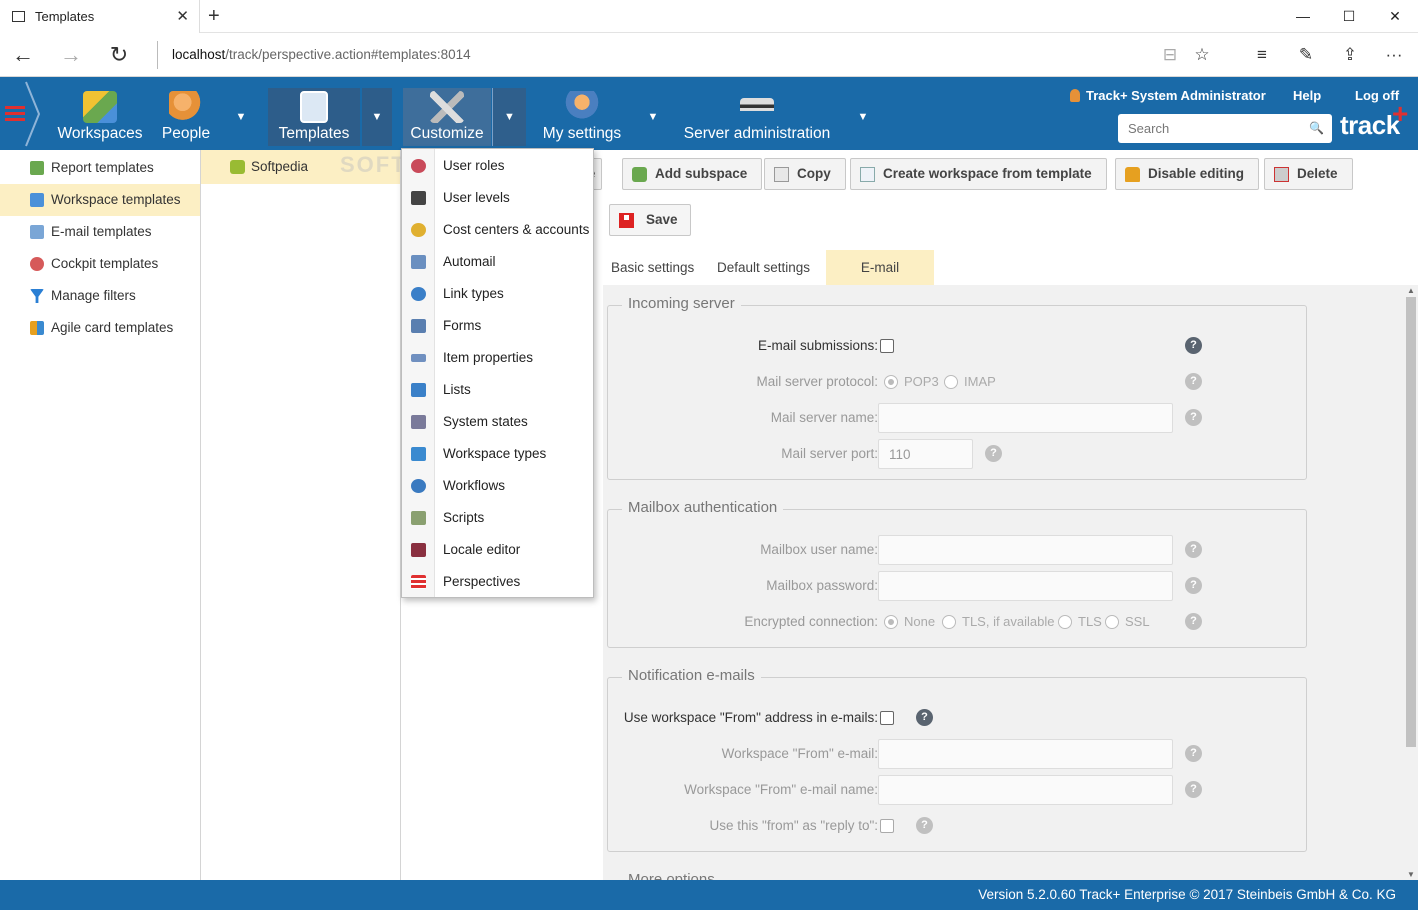 The height and width of the screenshot is (910, 1418). I want to click on lists-icon, so click(418, 390).